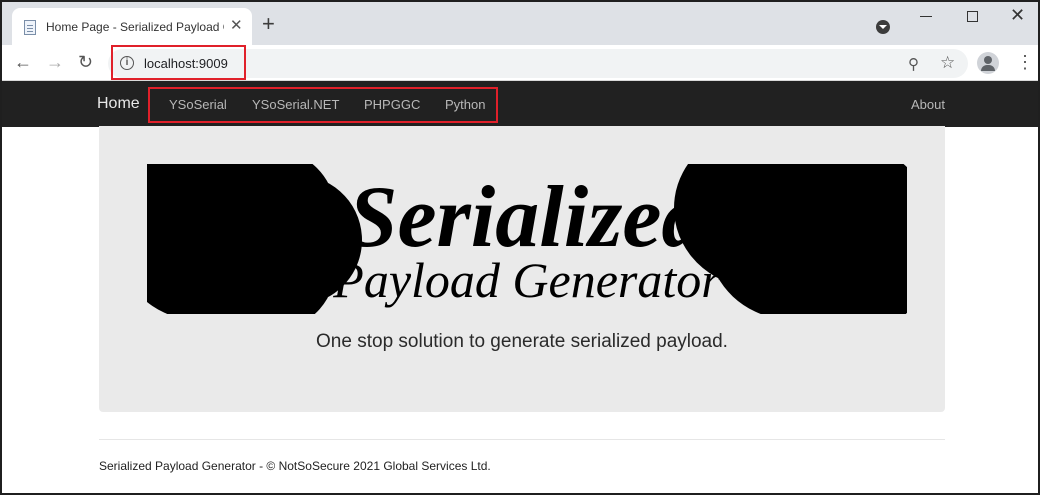 The width and height of the screenshot is (1040, 495). I want to click on window-close-icon: ✕, so click(1017, 15).